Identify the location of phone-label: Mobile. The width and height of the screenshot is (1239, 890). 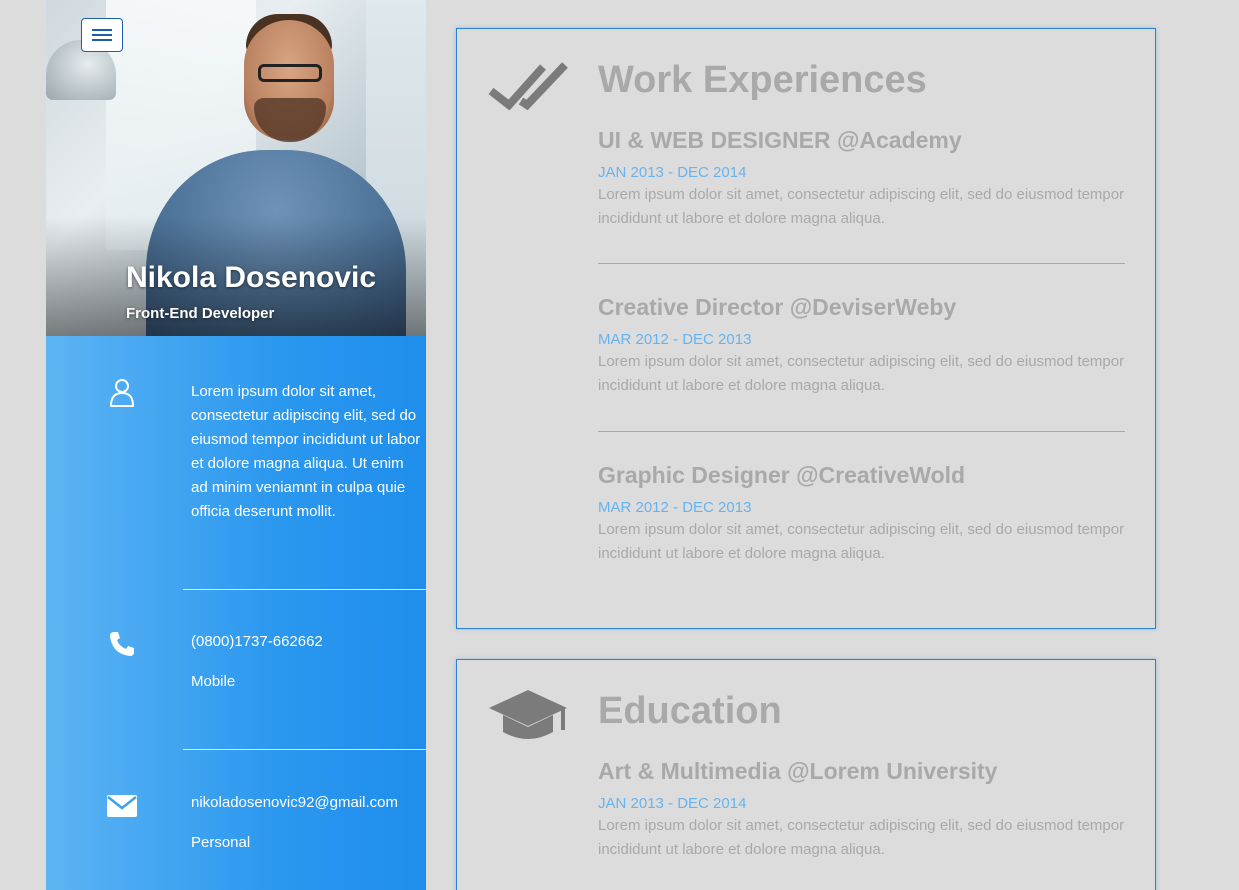
(213, 681).